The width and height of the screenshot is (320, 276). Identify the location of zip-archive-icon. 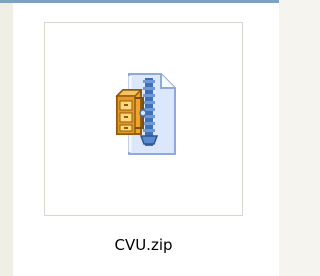
(145, 114).